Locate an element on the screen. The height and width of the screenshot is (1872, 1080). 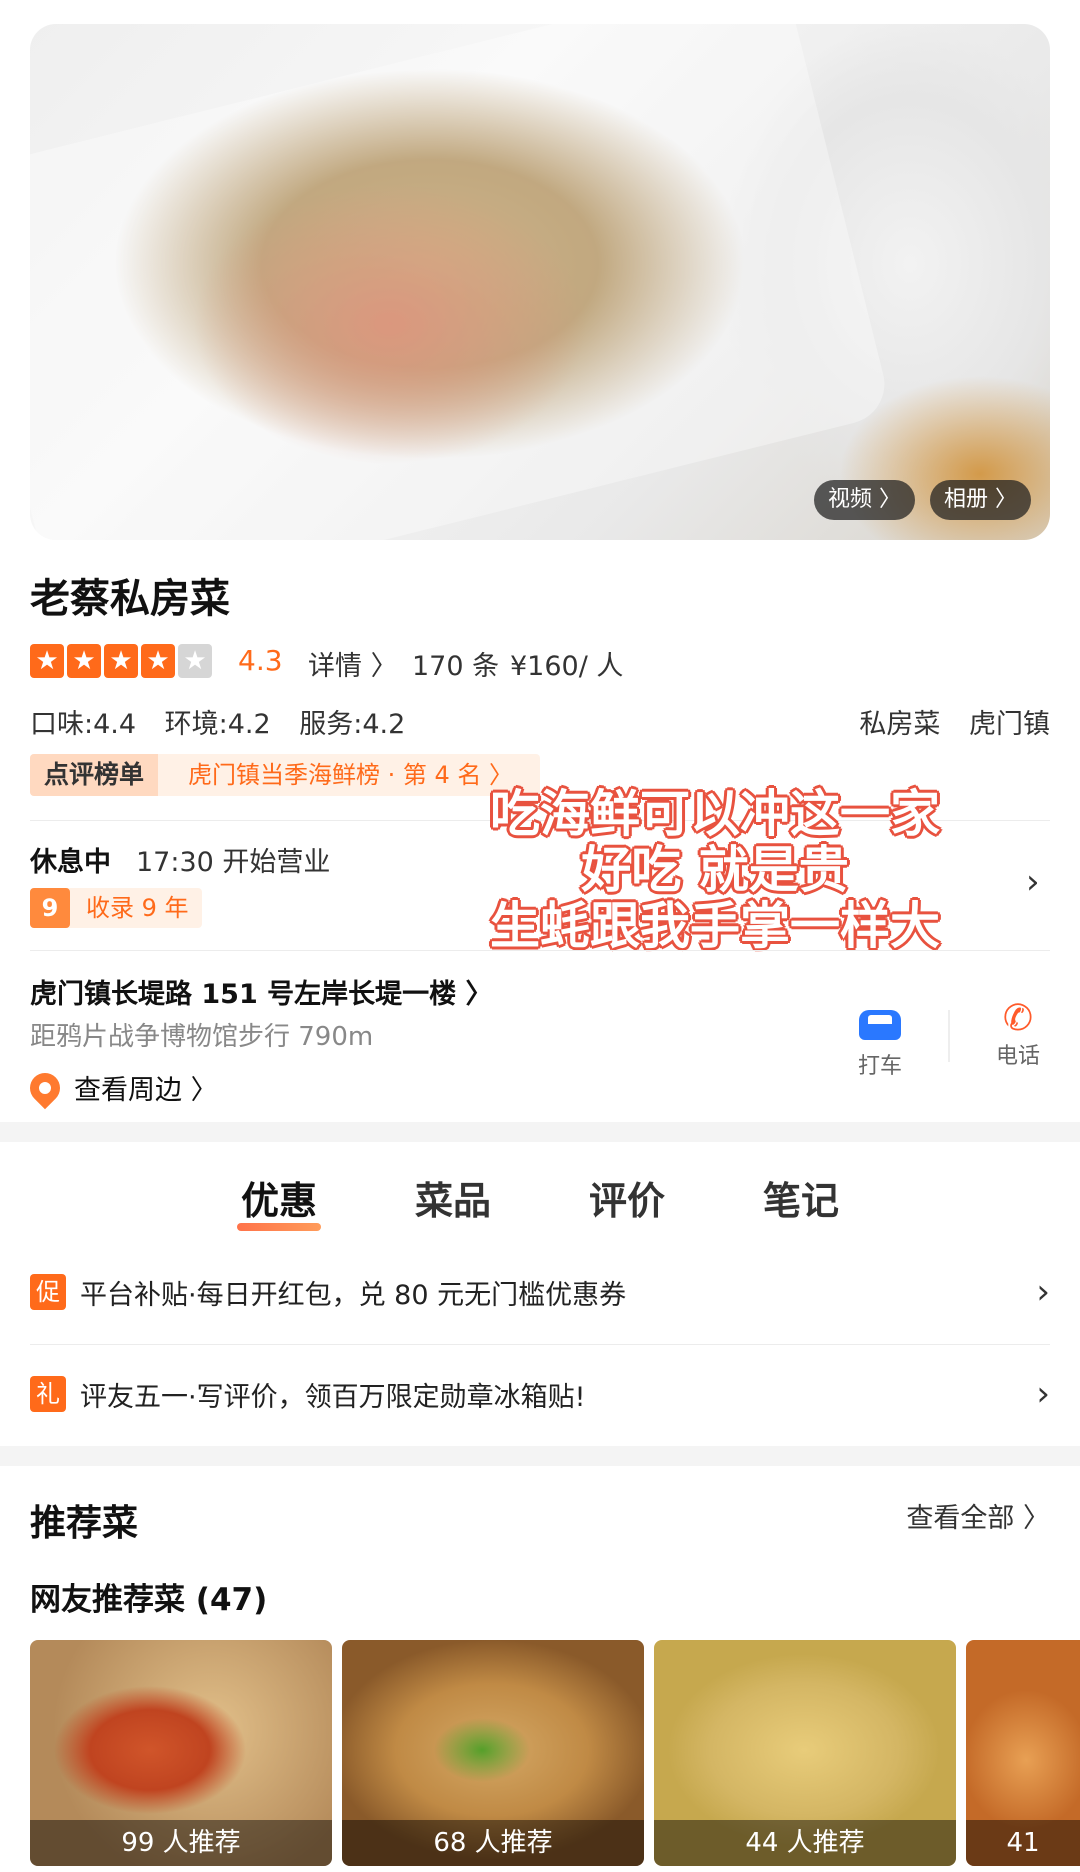
nearby-link: 查看周边 〉 is located at coordinates (120, 1087).